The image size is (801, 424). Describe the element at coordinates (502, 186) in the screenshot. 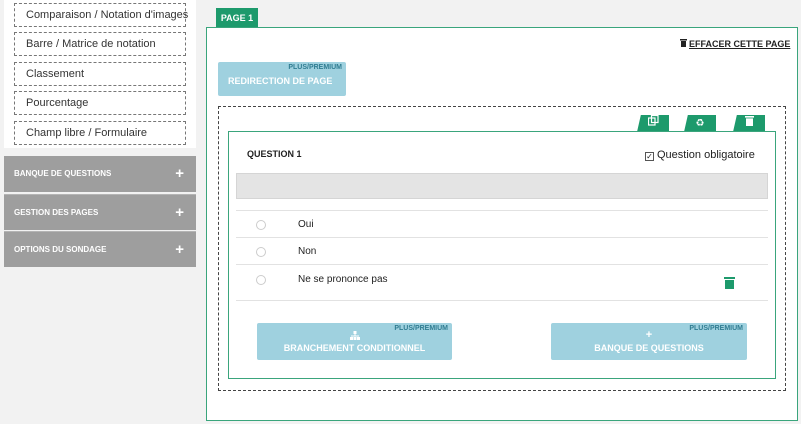

I see `question-text-input` at that location.